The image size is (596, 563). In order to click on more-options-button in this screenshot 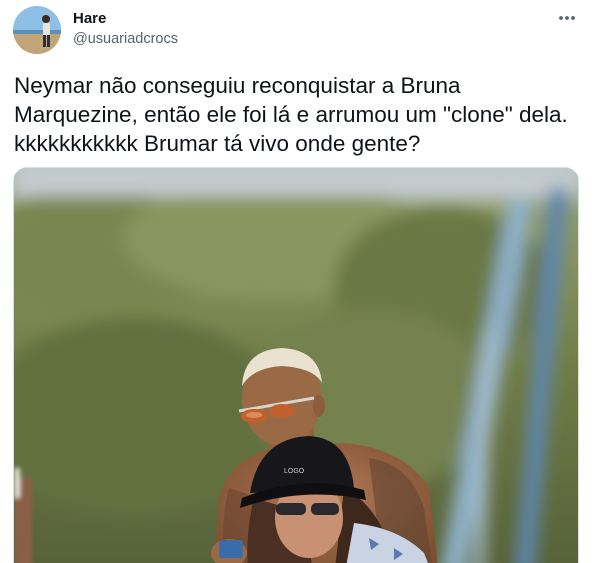, I will do `click(567, 18)`.